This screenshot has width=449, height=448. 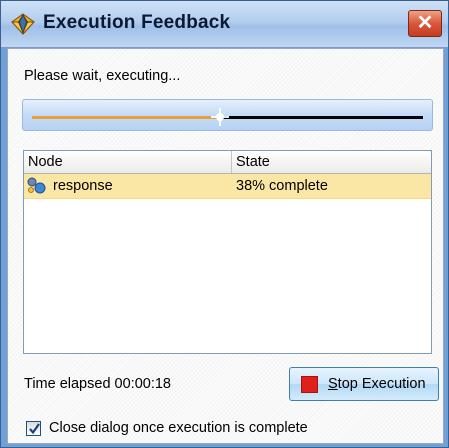 I want to click on close-on-complete-option: Close dialog once execution is complete, so click(x=167, y=428).